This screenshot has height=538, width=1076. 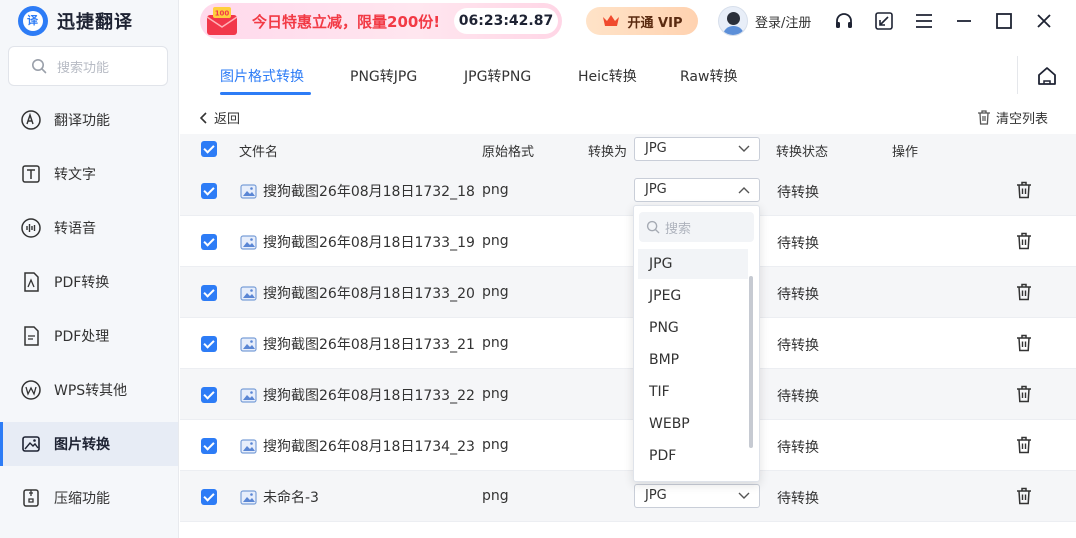 What do you see at coordinates (924, 21) in the screenshot?
I see `menu-icon` at bounding box center [924, 21].